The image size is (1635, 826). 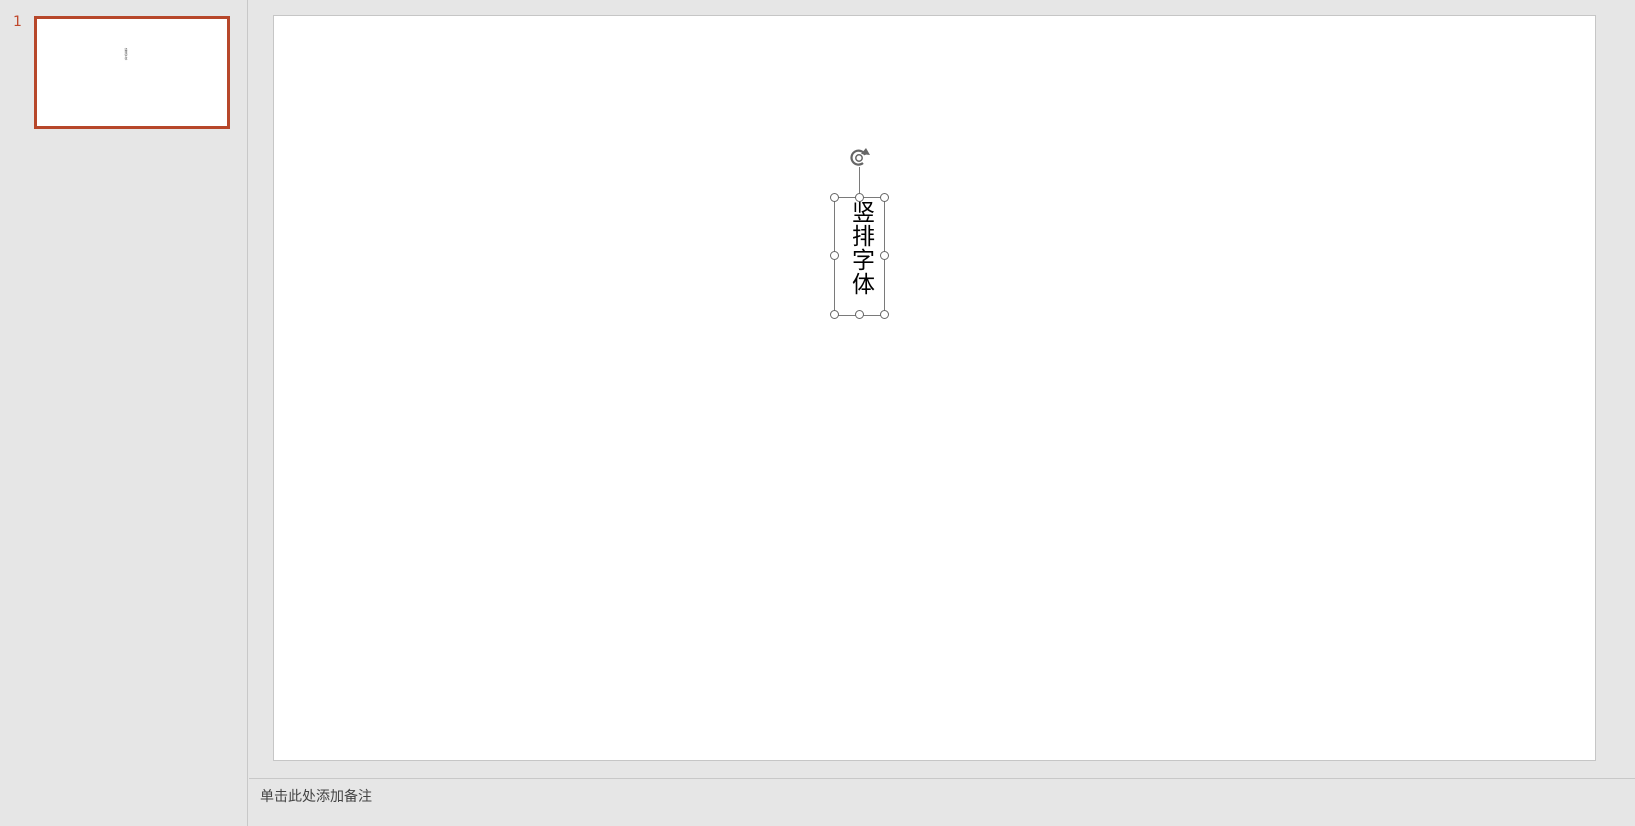 What do you see at coordinates (132, 72) in the screenshot?
I see `slide-thumbnail: 竖排字体` at bounding box center [132, 72].